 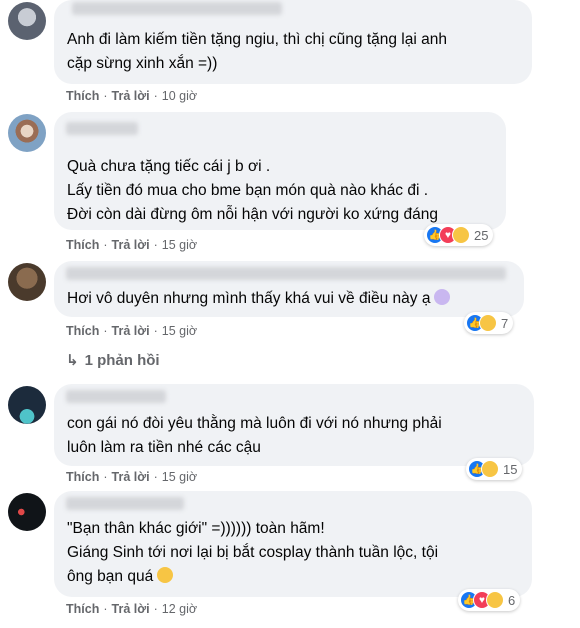 I want to click on reaction-count: 25, so click(x=481, y=235).